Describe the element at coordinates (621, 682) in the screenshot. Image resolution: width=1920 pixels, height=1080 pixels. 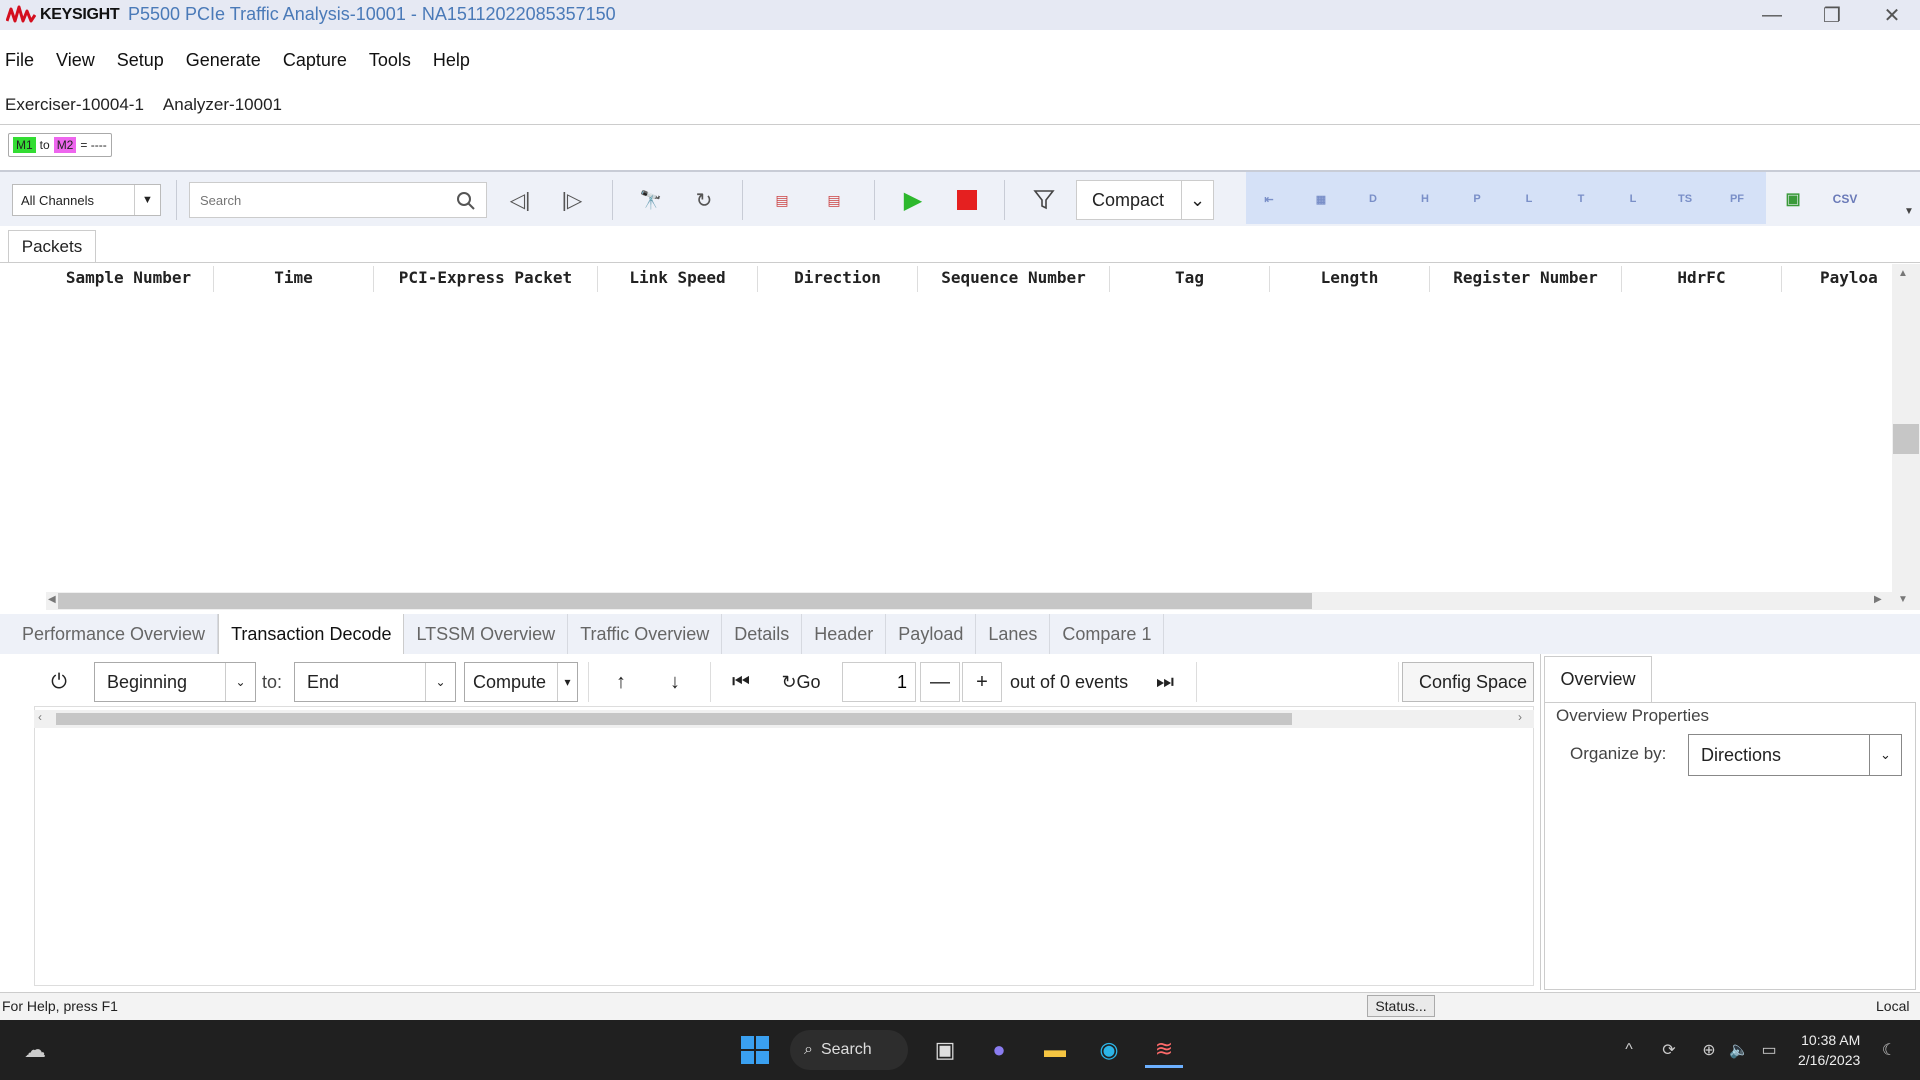
I see `arrow-up-icon: ↑` at that location.